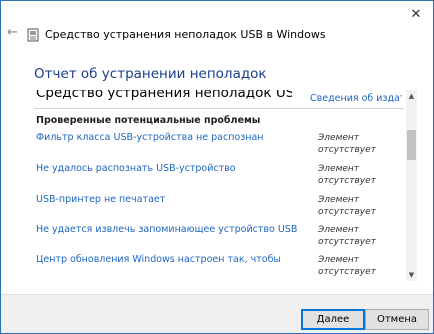  What do you see at coordinates (171, 168) in the screenshot?
I see `issue-link: Не удалось распознать USB-устройство` at bounding box center [171, 168].